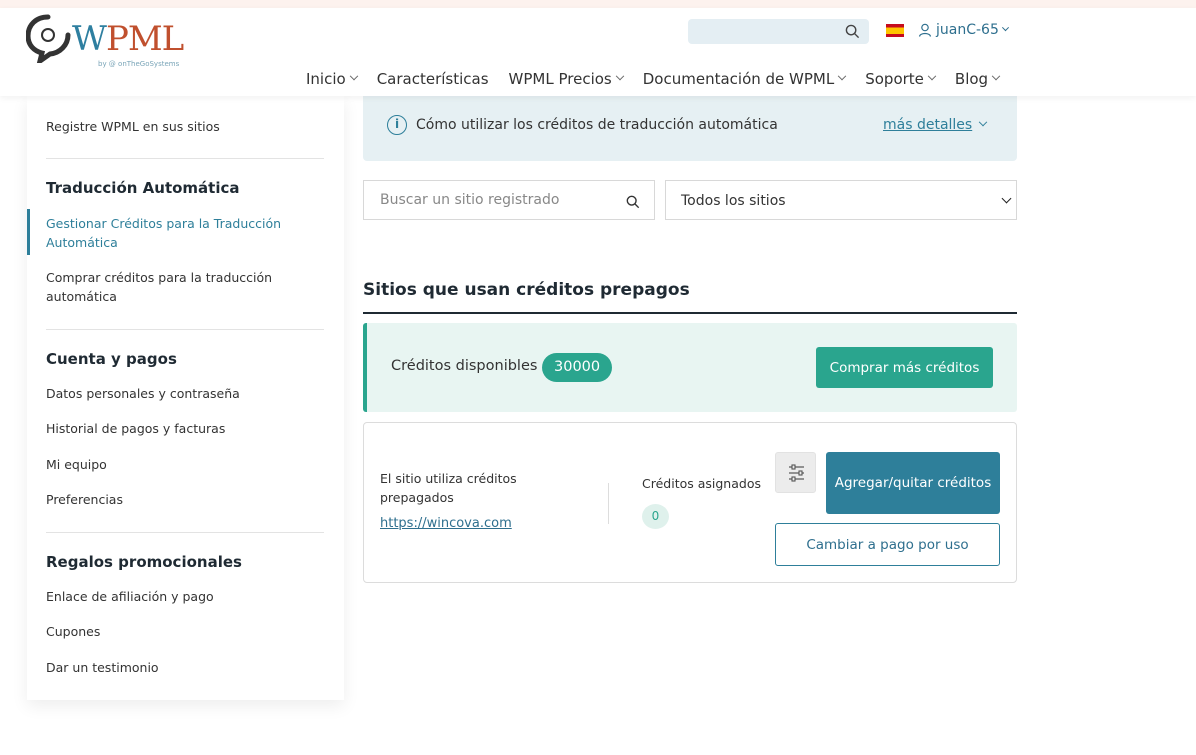  I want to click on nav-item-documentacion: Documentación de WPML, so click(745, 79).